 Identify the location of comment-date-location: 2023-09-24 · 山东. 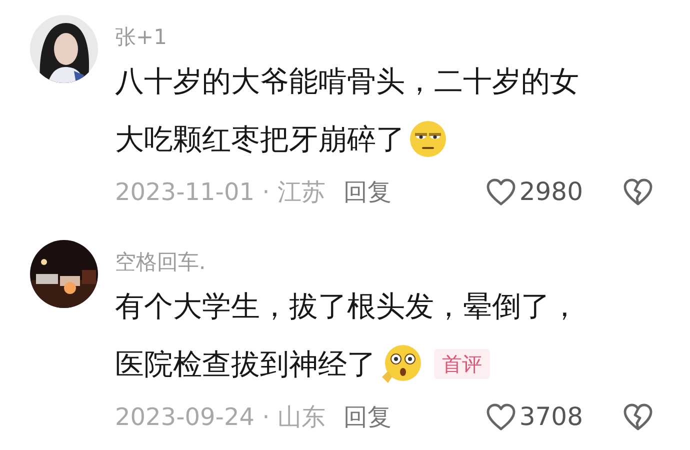
(220, 417).